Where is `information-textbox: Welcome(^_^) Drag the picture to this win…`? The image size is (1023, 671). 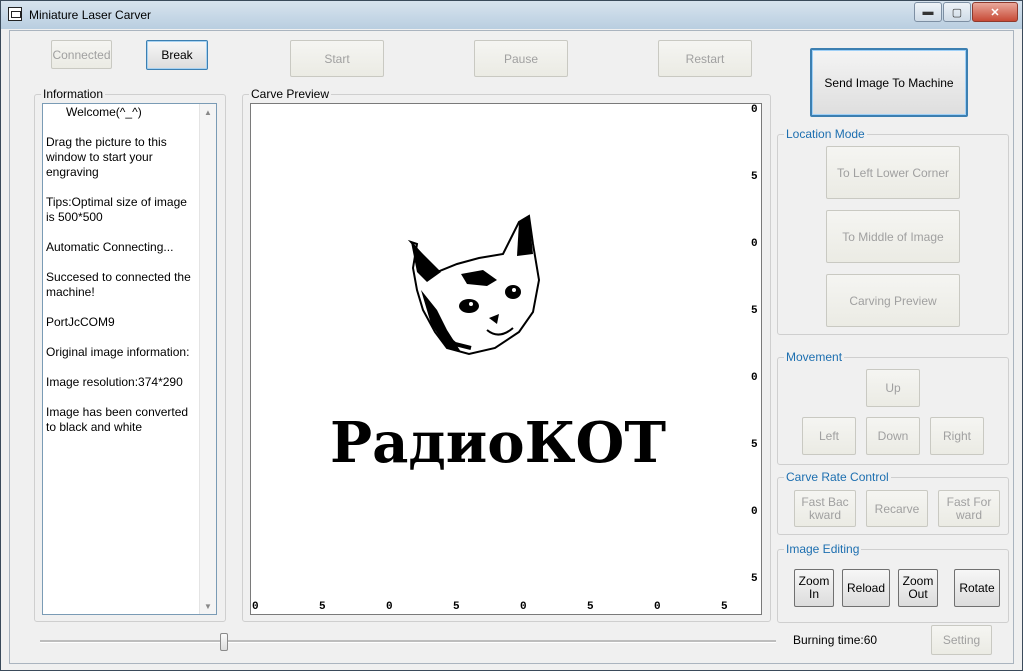
information-textbox: Welcome(^_^) Drag the picture to this win… is located at coordinates (129, 359).